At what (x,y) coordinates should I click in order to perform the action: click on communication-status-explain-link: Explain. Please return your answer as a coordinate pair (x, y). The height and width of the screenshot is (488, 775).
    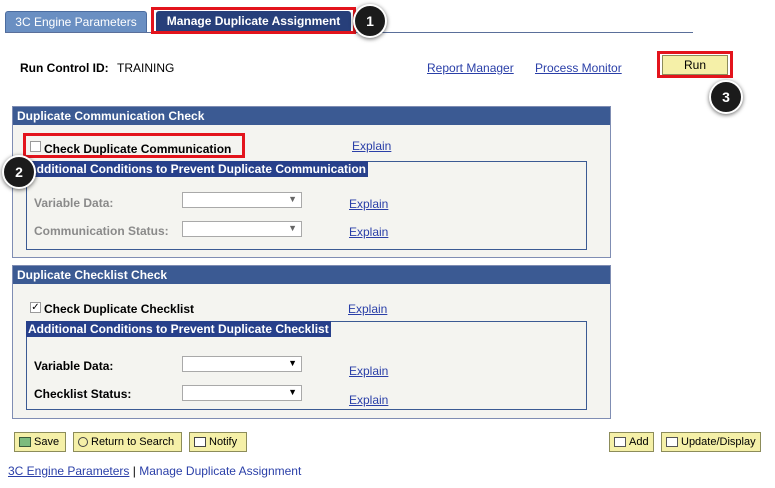
    Looking at the image, I should click on (368, 232).